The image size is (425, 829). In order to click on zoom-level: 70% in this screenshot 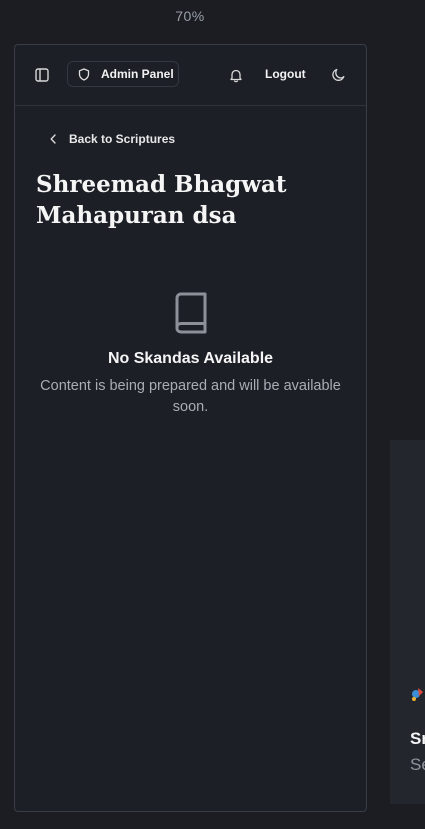, I will do `click(190, 16)`.